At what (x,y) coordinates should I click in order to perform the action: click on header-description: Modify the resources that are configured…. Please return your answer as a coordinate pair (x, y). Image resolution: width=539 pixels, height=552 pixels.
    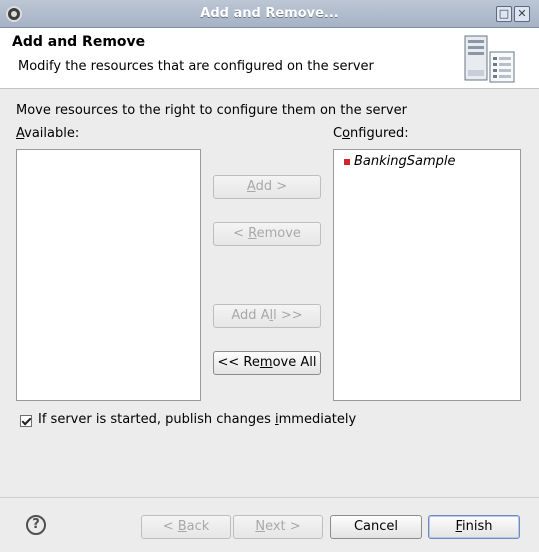
    Looking at the image, I should click on (196, 66).